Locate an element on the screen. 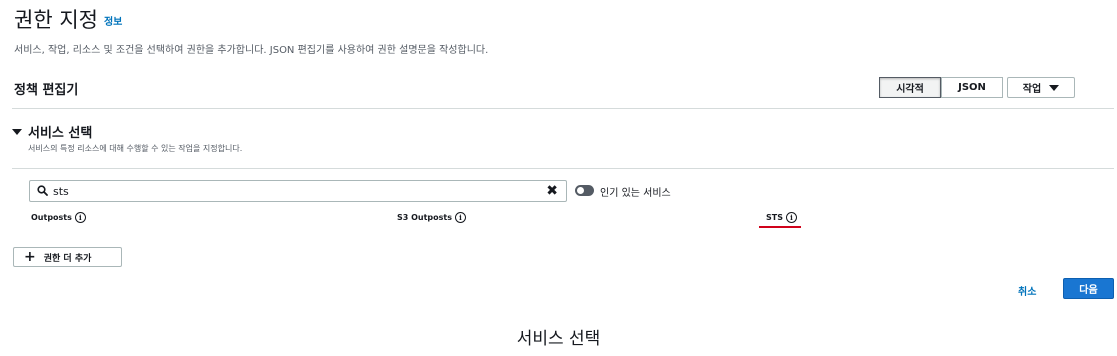 The width and height of the screenshot is (1117, 356). toggle-knob is located at coordinates (580, 190).